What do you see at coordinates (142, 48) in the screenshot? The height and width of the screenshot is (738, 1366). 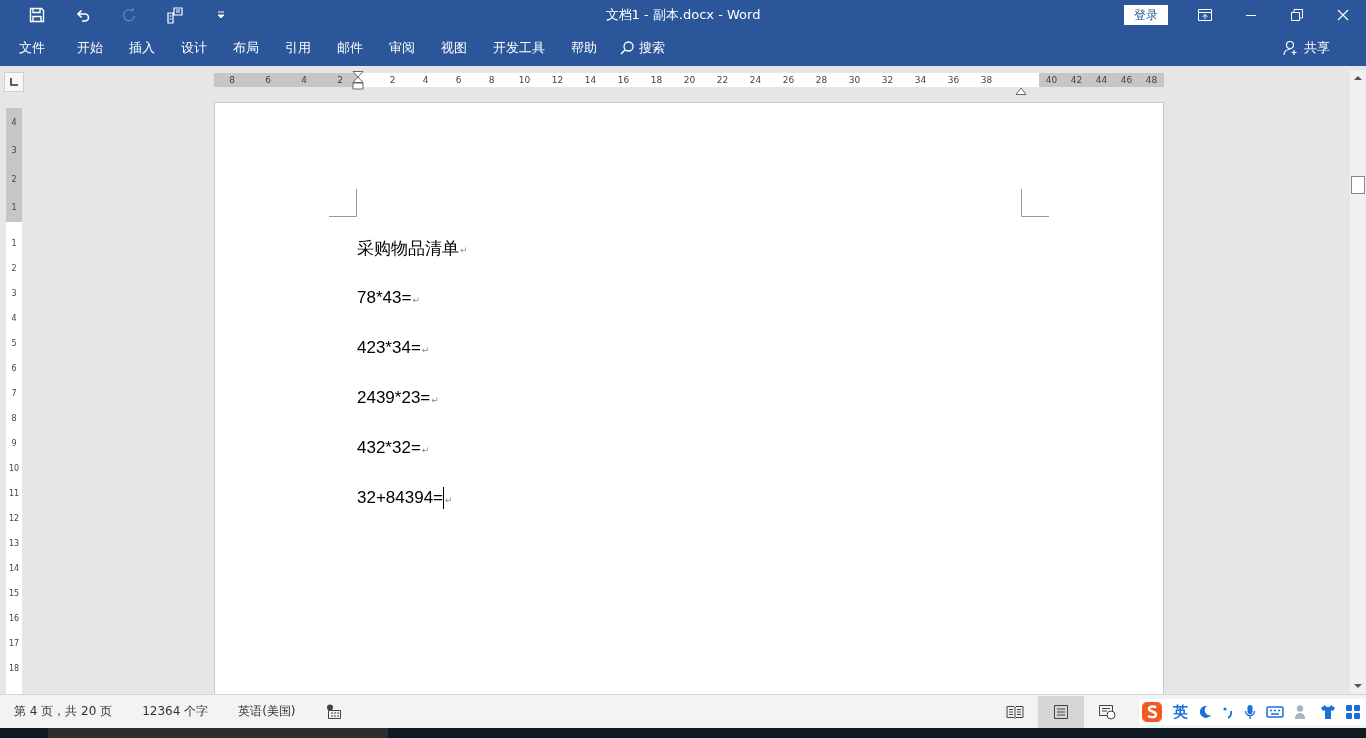 I see `ribbon-tab: 插入` at bounding box center [142, 48].